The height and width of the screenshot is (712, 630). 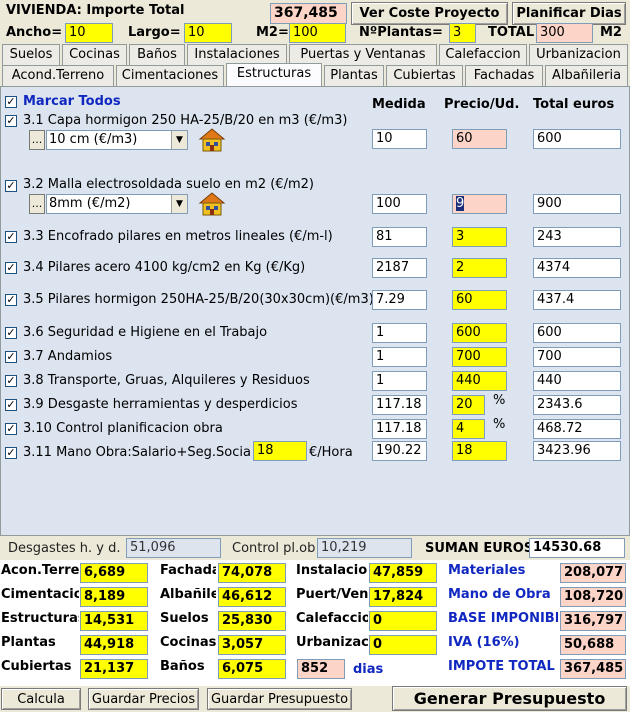 I want to click on tab-cocinas: Cocinas, so click(x=94, y=54).